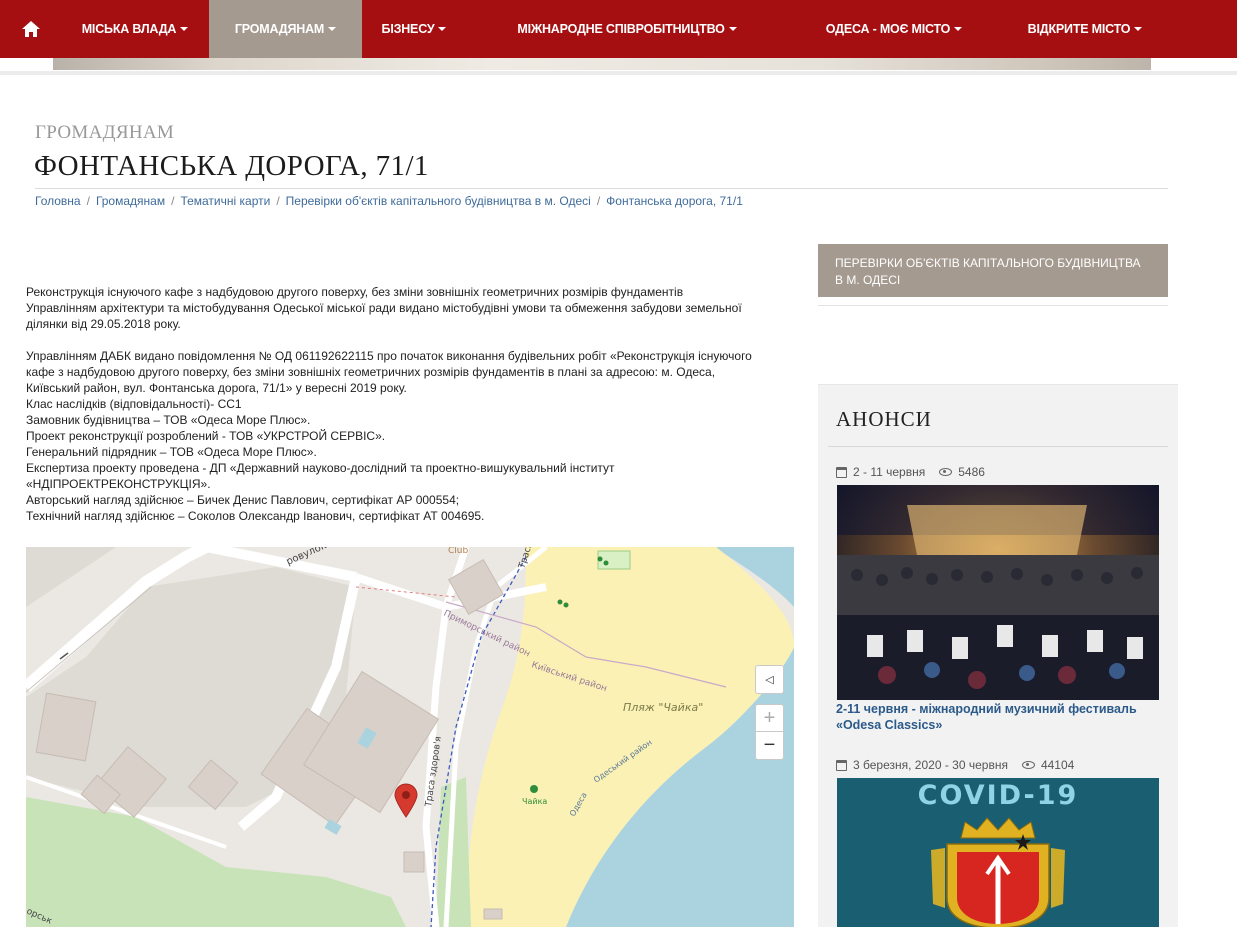  What do you see at coordinates (135, 29) in the screenshot?
I see `nav-item-city-government: МІСЬКА ВЛАДА` at bounding box center [135, 29].